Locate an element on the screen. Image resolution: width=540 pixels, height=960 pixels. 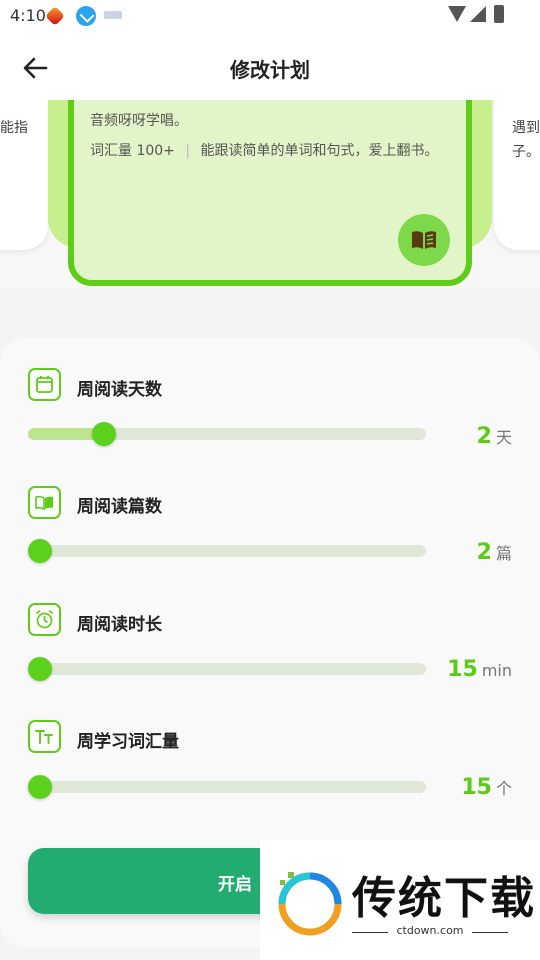
battery-icon is located at coordinates (499, 14).